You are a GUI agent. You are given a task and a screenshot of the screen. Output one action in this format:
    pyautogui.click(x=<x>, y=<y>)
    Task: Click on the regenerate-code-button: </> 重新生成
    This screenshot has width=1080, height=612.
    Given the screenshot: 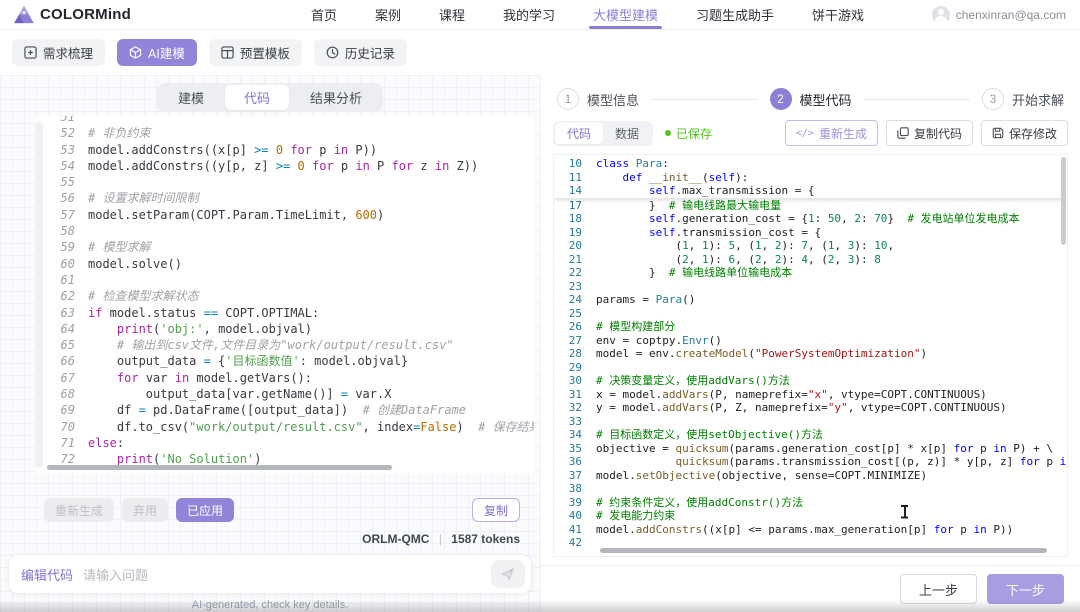 What is the action you would take?
    pyautogui.click(x=831, y=133)
    